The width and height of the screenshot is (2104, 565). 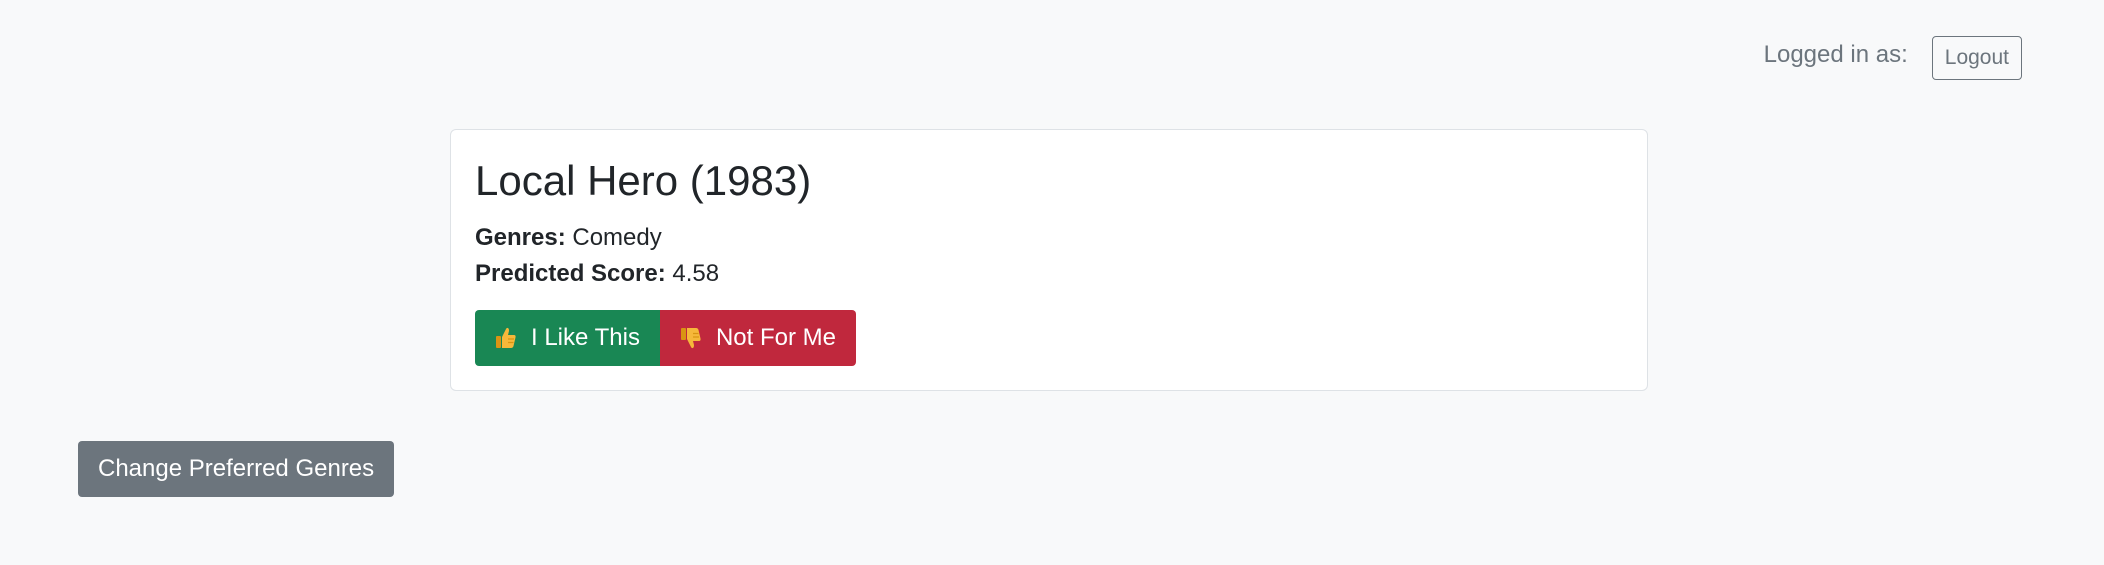 I want to click on logout-button: Logout, so click(x=1976, y=58).